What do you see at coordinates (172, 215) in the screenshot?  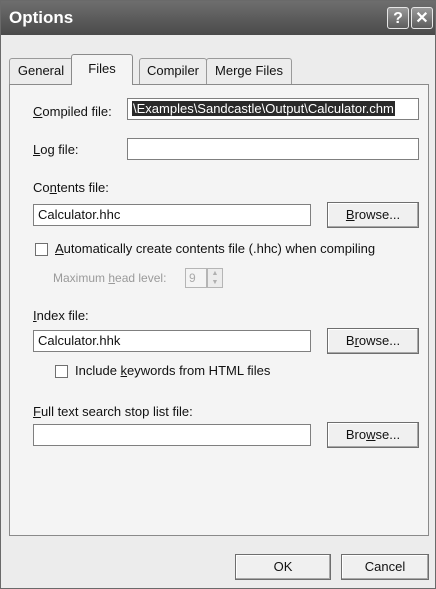 I see `contents-file-field: Calculator.hhc` at bounding box center [172, 215].